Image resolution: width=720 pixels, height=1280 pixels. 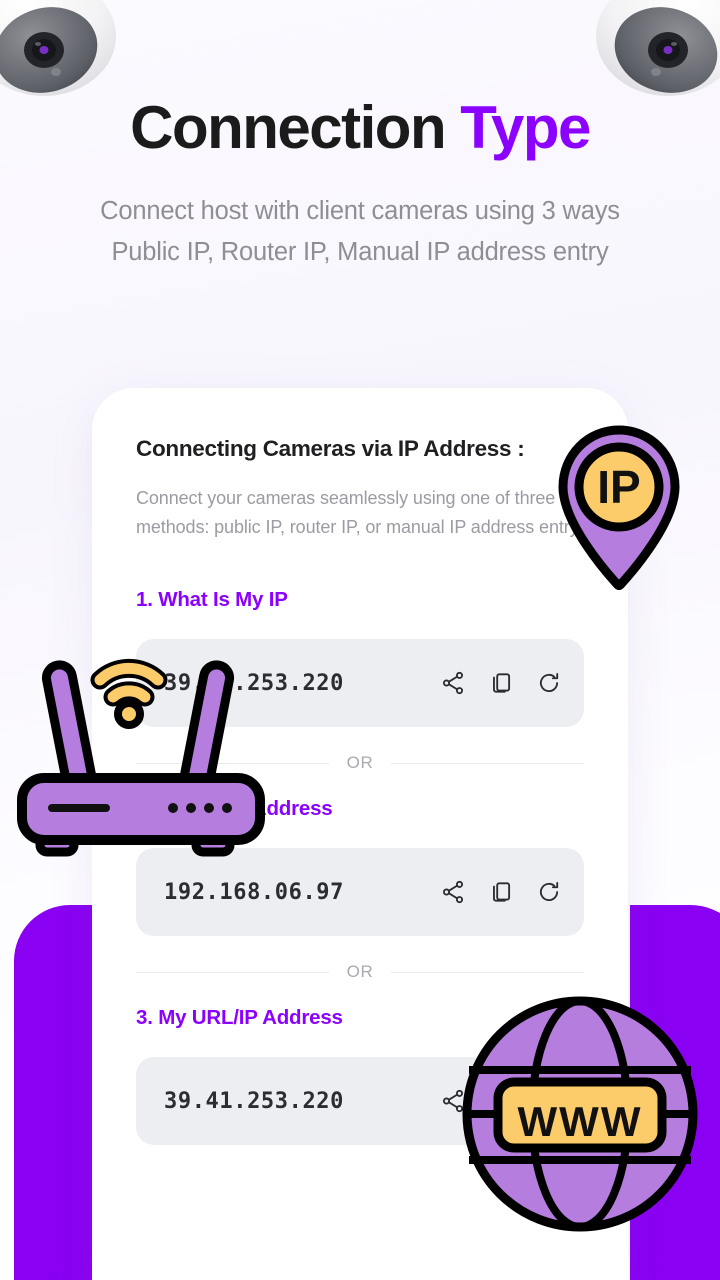 What do you see at coordinates (212, 600) in the screenshot?
I see `step-label-1: 1. What Is My IP` at bounding box center [212, 600].